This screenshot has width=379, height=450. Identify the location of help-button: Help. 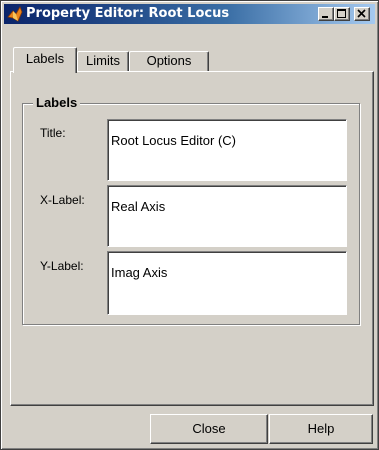
(321, 429).